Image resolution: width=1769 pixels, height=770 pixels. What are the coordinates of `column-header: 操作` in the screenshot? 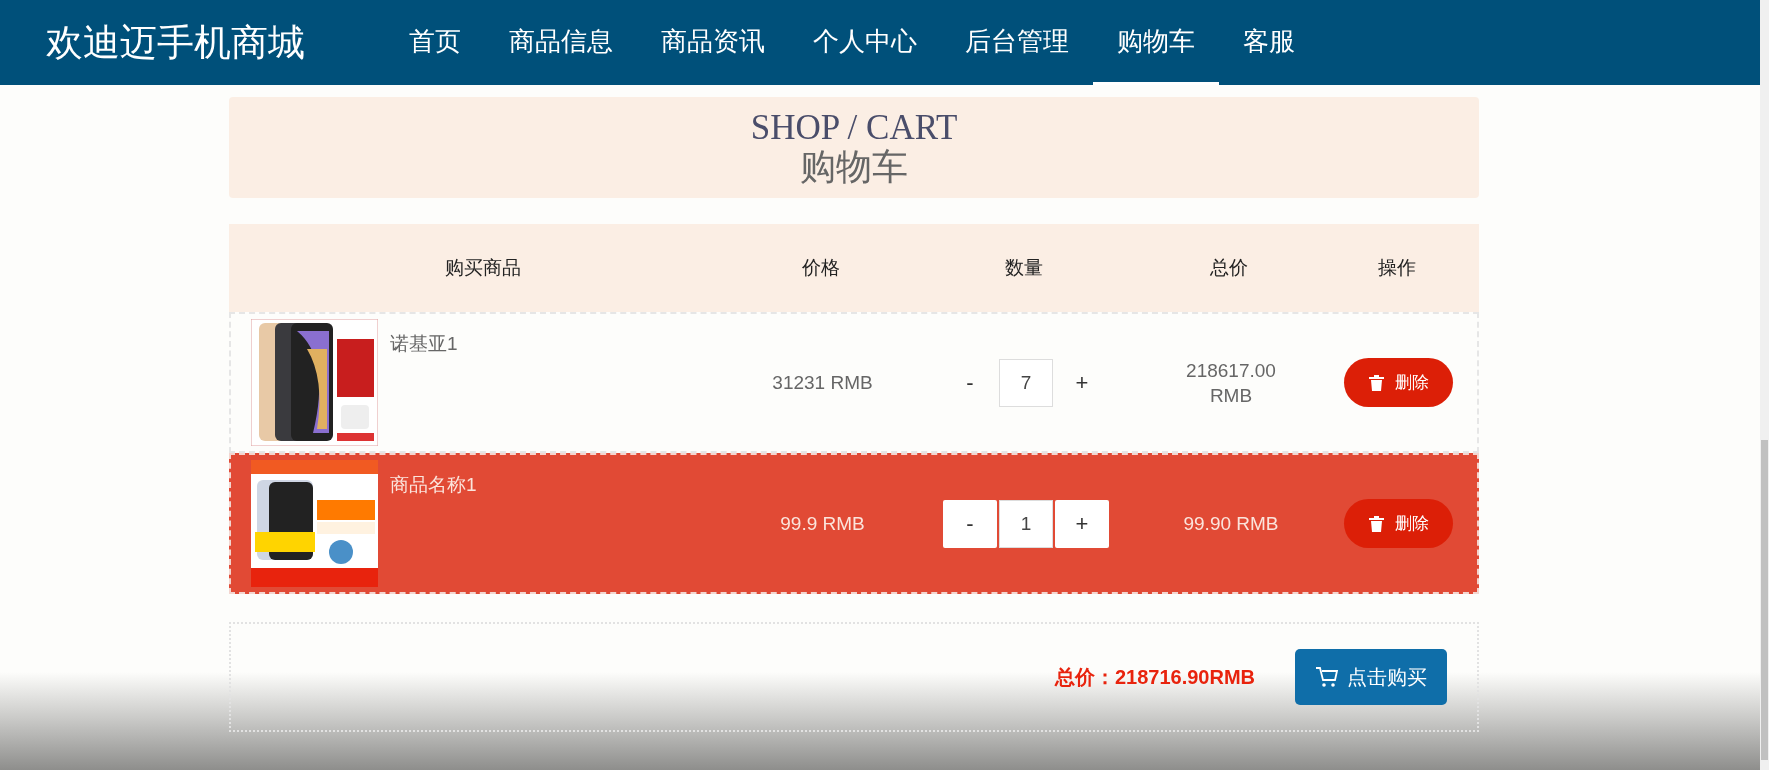 It's located at (1396, 268).